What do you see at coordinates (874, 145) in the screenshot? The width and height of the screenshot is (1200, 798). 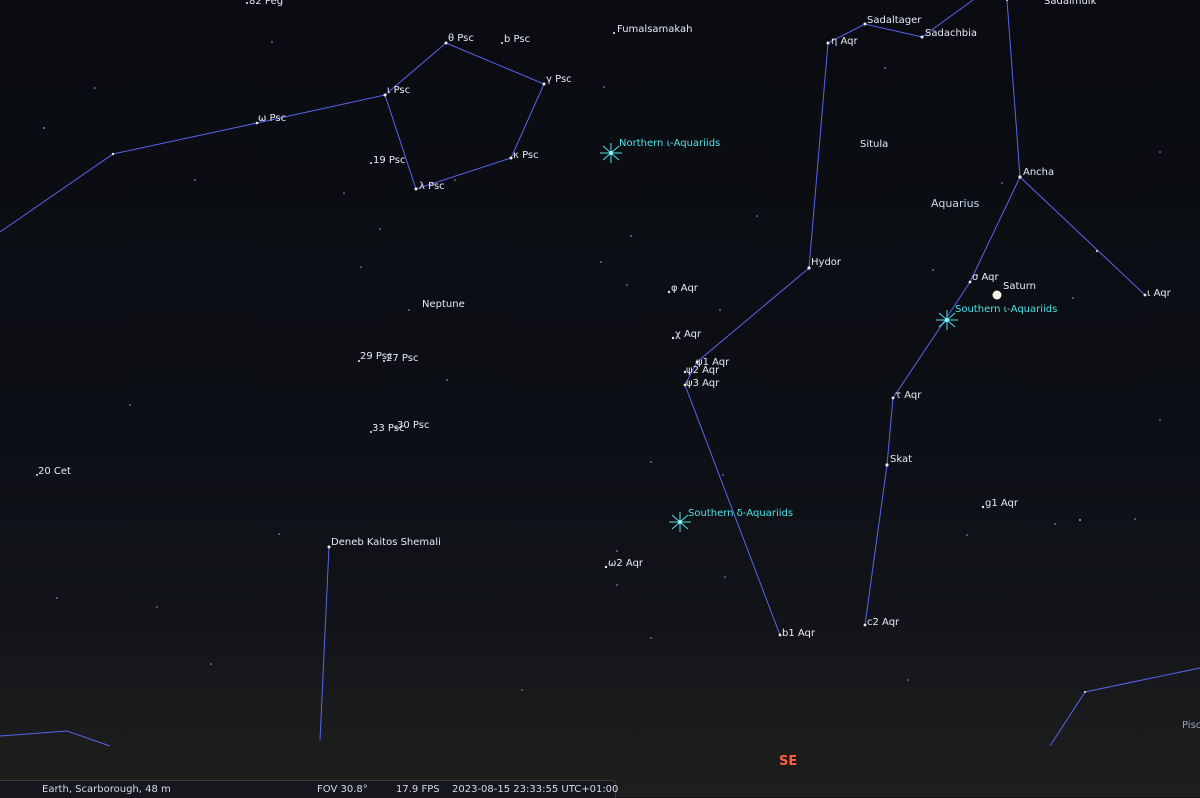 I see `star-label: Situla` at bounding box center [874, 145].